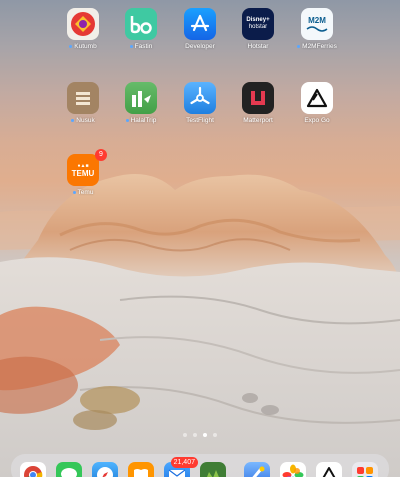 Image resolution: width=400 pixels, height=477 pixels. What do you see at coordinates (200, 435) in the screenshot?
I see `page-indicator` at bounding box center [200, 435].